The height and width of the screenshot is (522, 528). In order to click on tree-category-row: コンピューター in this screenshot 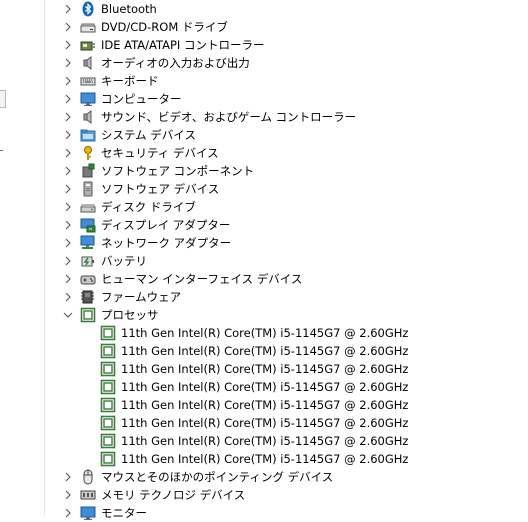, I will do `click(286, 99)`.